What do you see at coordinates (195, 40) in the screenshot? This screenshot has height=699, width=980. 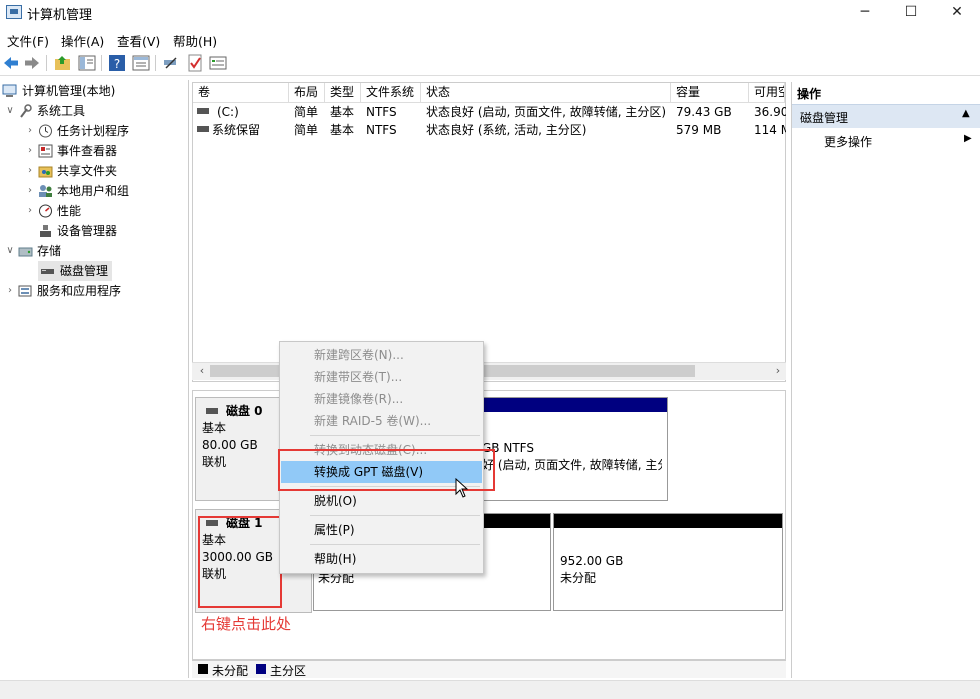 I see `menu-help: 帮助(H)` at bounding box center [195, 40].